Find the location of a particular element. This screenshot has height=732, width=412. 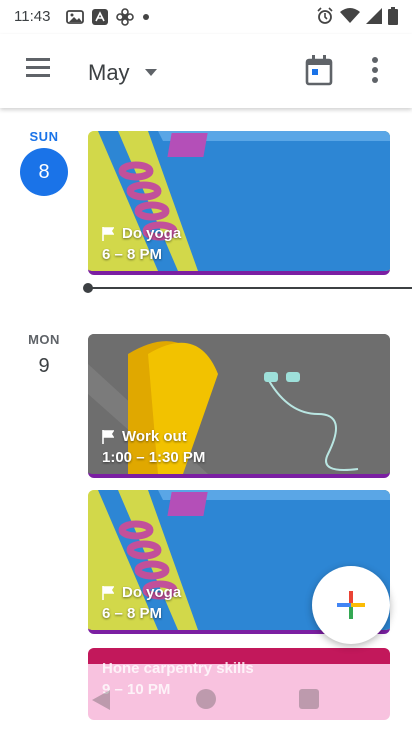

notification-icons is located at coordinates (108, 17).